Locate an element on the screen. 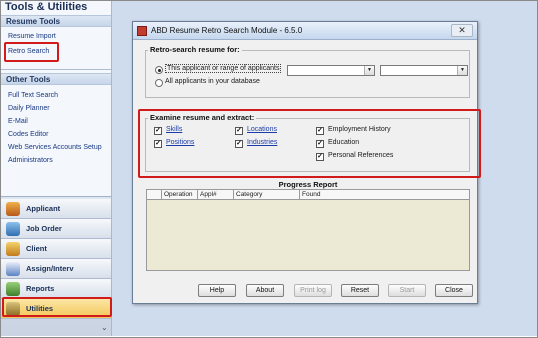  nav-job-order: Job Order is located at coordinates (56, 229).